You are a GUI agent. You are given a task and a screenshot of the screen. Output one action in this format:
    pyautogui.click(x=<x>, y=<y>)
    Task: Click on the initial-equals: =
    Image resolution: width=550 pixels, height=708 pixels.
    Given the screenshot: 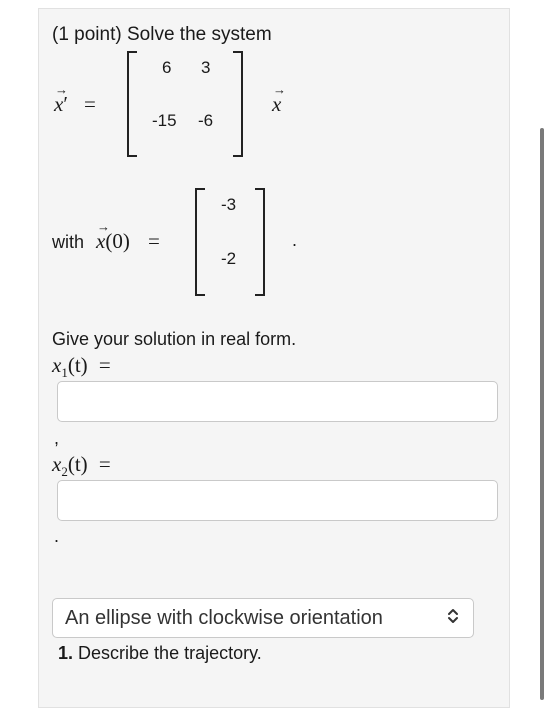 What is the action you would take?
    pyautogui.click(x=154, y=241)
    